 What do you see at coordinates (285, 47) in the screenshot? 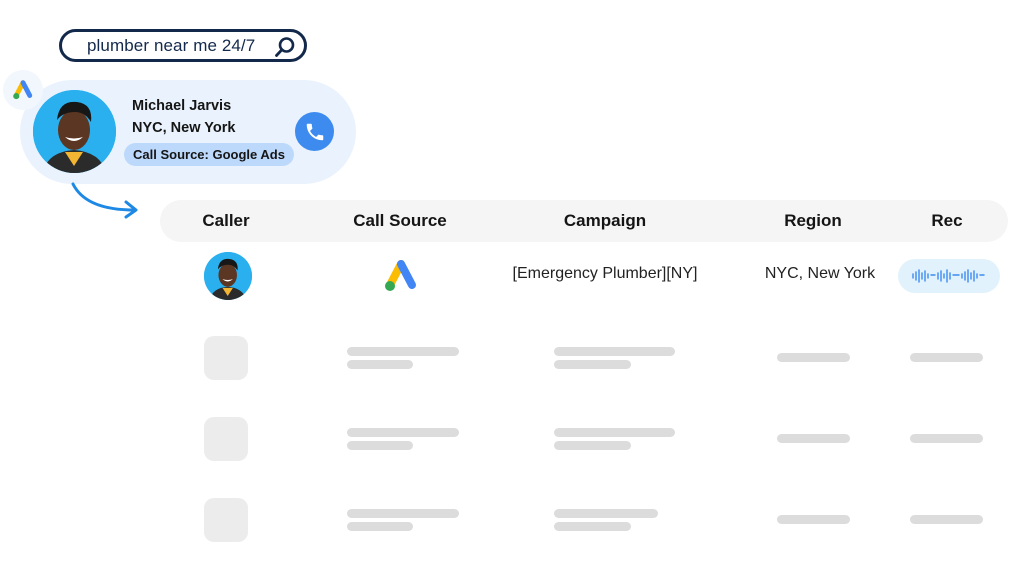
I see `search-icon` at bounding box center [285, 47].